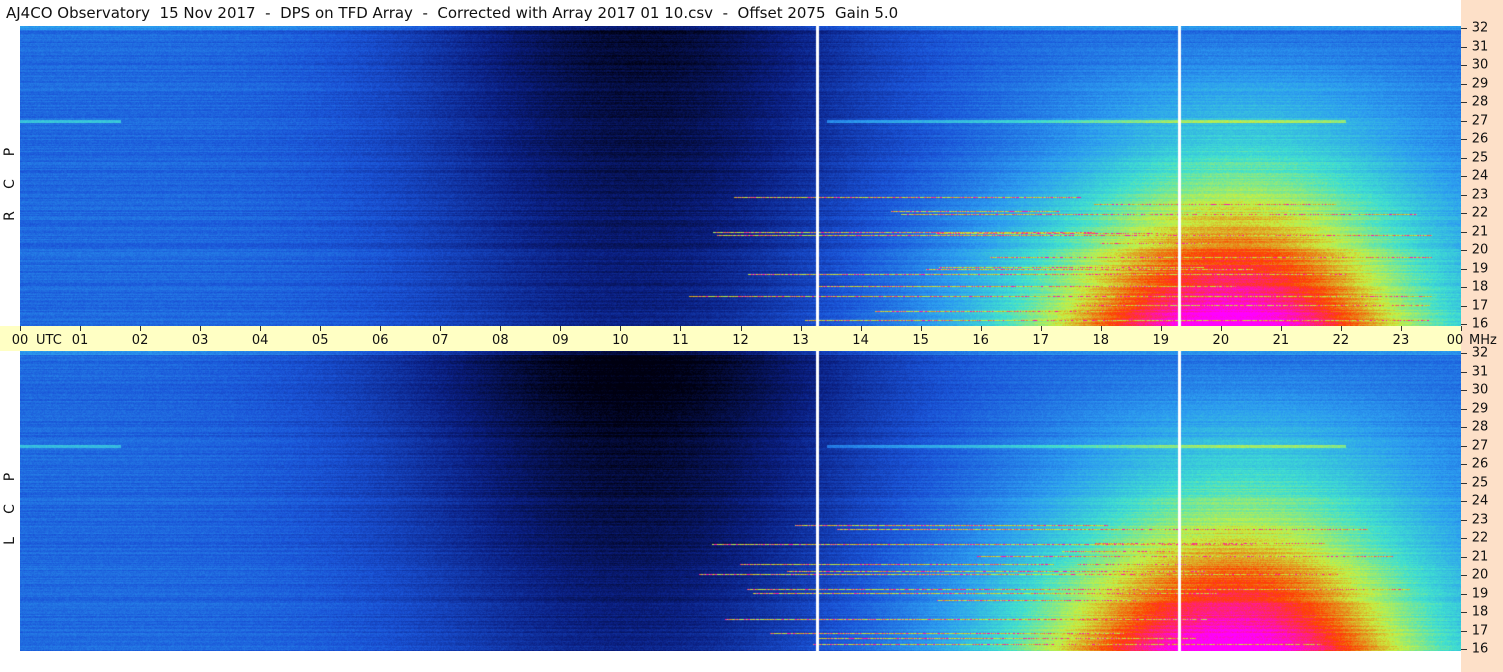 The height and width of the screenshot is (672, 1503). I want to click on frequency-tick-label: 24, so click(1480, 501).